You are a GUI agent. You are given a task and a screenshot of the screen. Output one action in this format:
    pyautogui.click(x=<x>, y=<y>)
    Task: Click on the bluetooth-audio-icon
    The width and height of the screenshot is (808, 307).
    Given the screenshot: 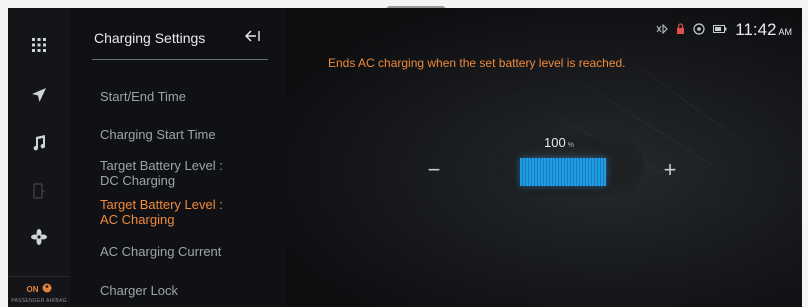 What is the action you would take?
    pyautogui.click(x=662, y=29)
    